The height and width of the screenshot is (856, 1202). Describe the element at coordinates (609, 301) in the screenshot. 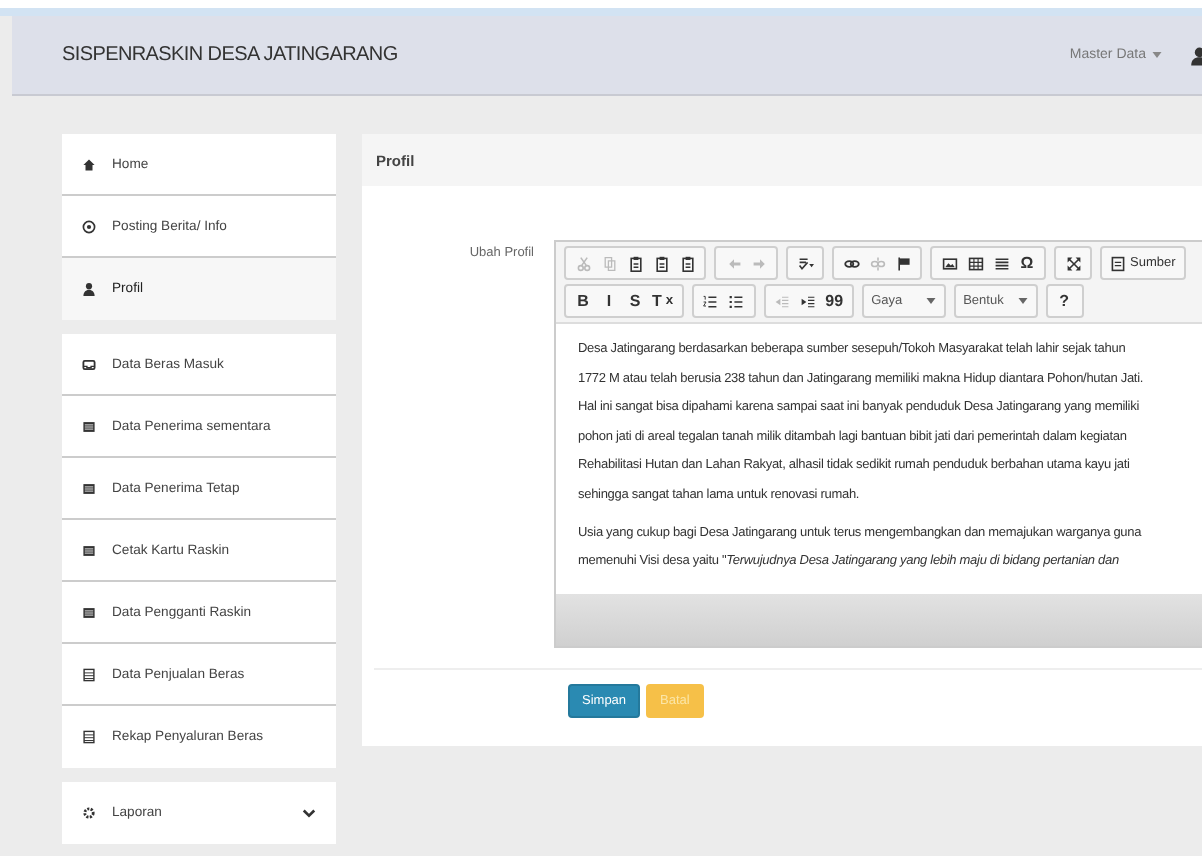

I see `format-button: I` at that location.